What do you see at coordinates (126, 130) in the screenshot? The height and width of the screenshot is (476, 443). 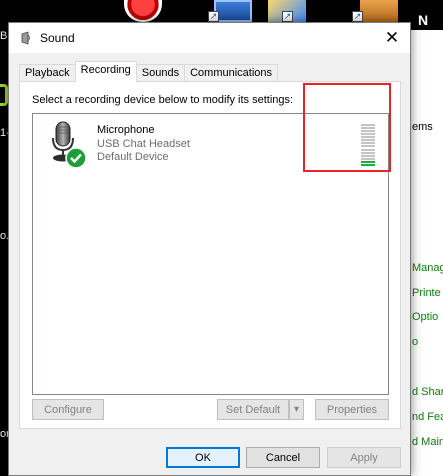 I see `device-name: Microphone` at bounding box center [126, 130].